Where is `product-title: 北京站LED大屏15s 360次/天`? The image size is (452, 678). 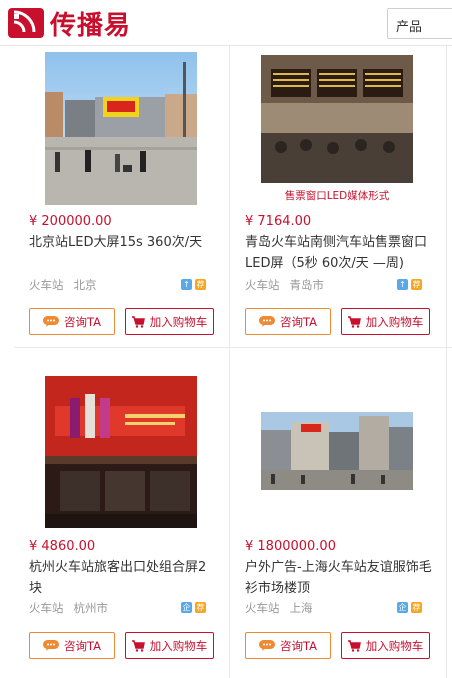
product-title: 北京站LED大屏15s 360次/天 is located at coordinates (124, 242).